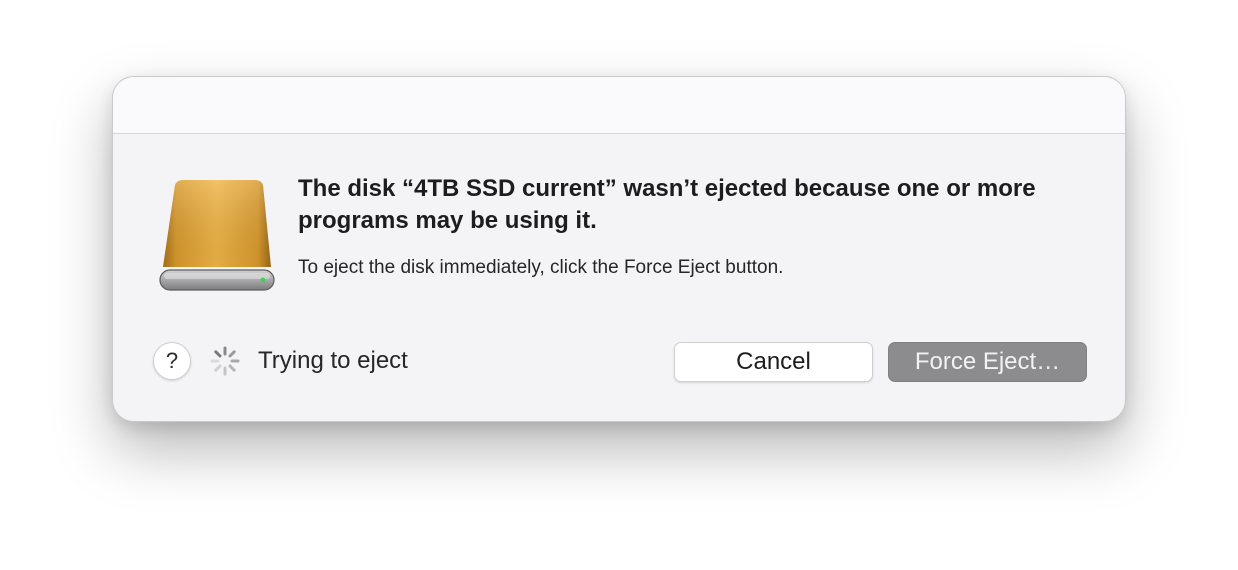 This screenshot has height=570, width=1238. Describe the element at coordinates (225, 361) in the screenshot. I see `progress-spinner-icon` at that location.